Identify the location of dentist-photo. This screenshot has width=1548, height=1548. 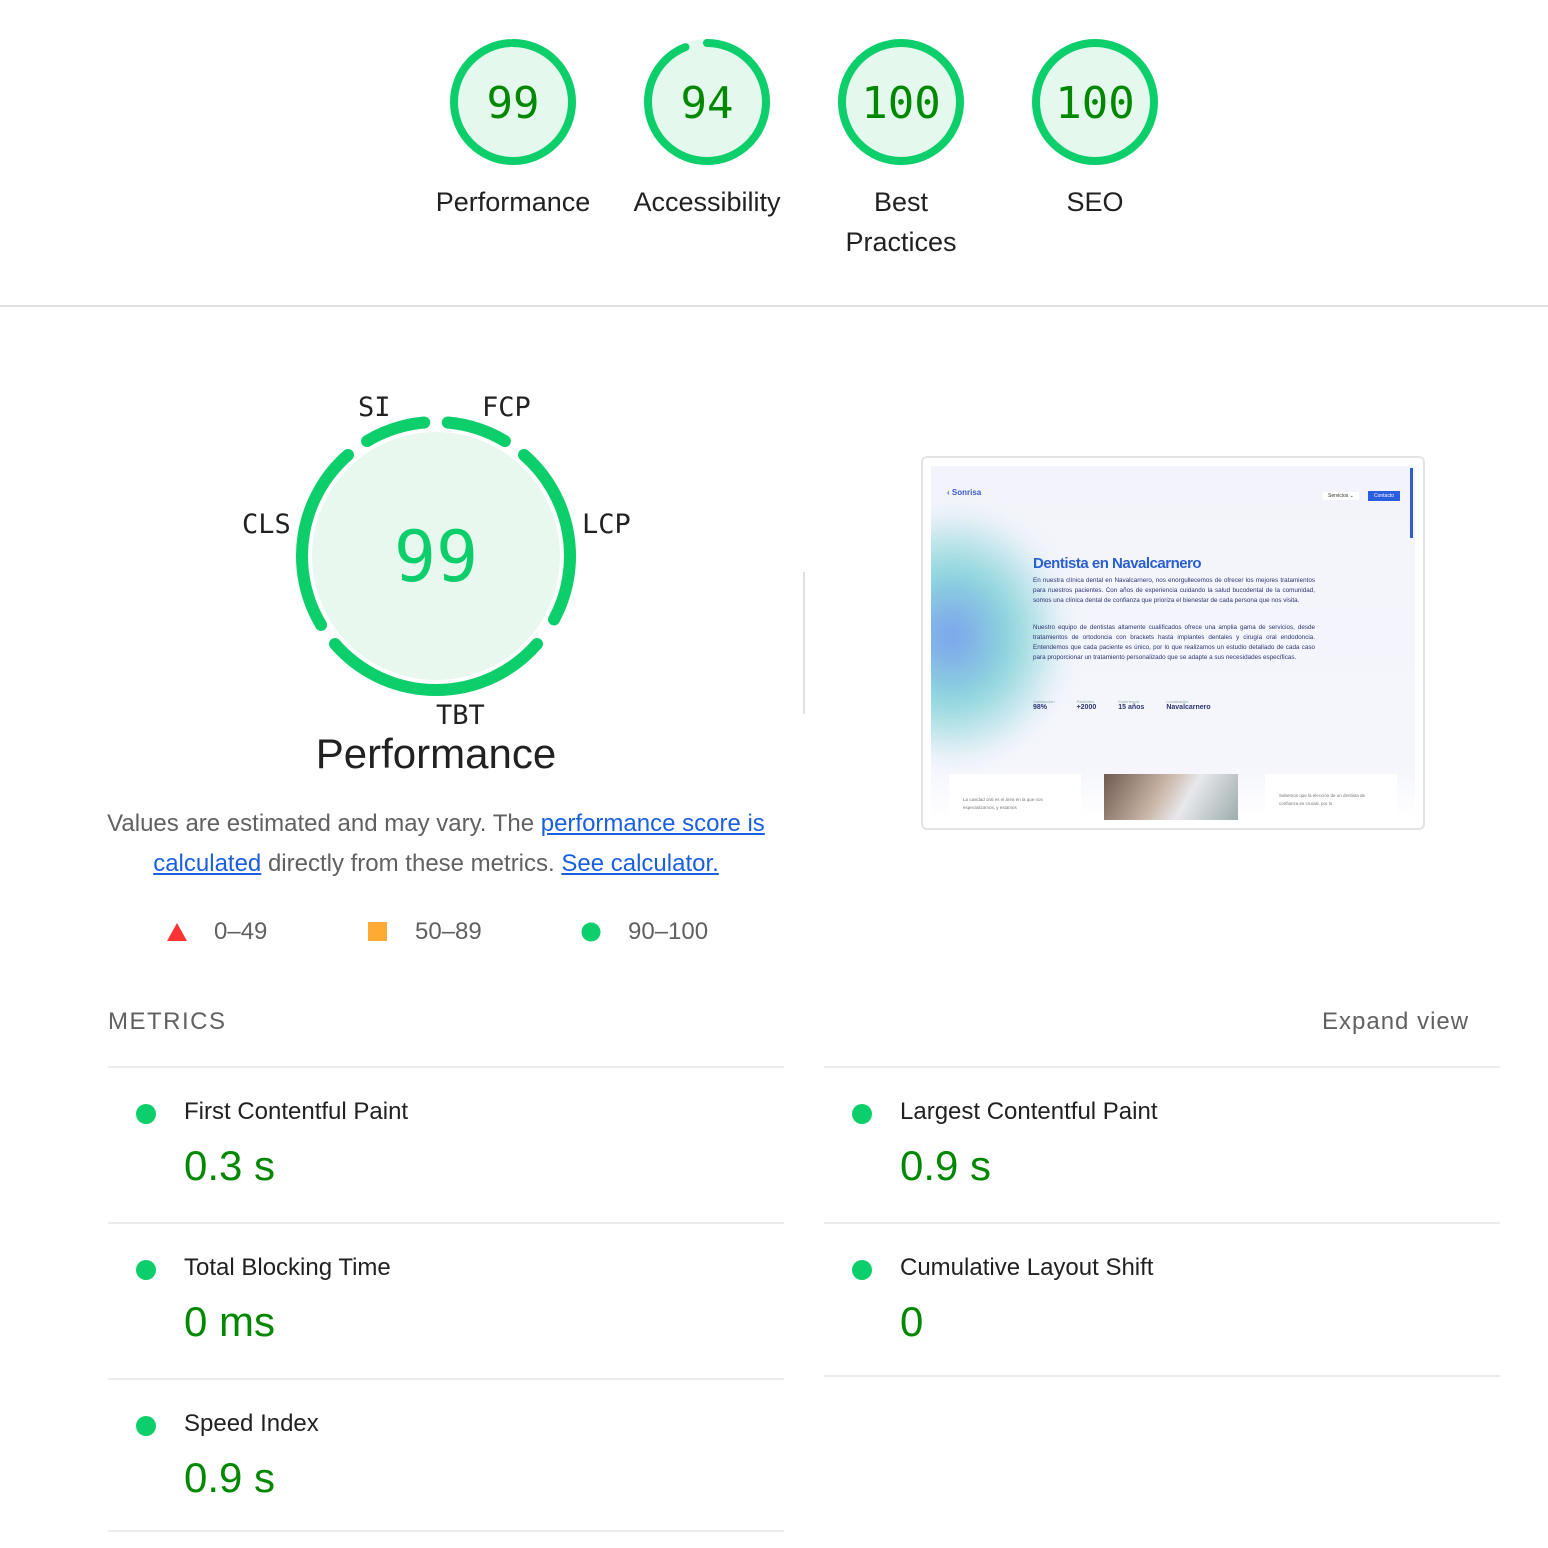
(1171, 797).